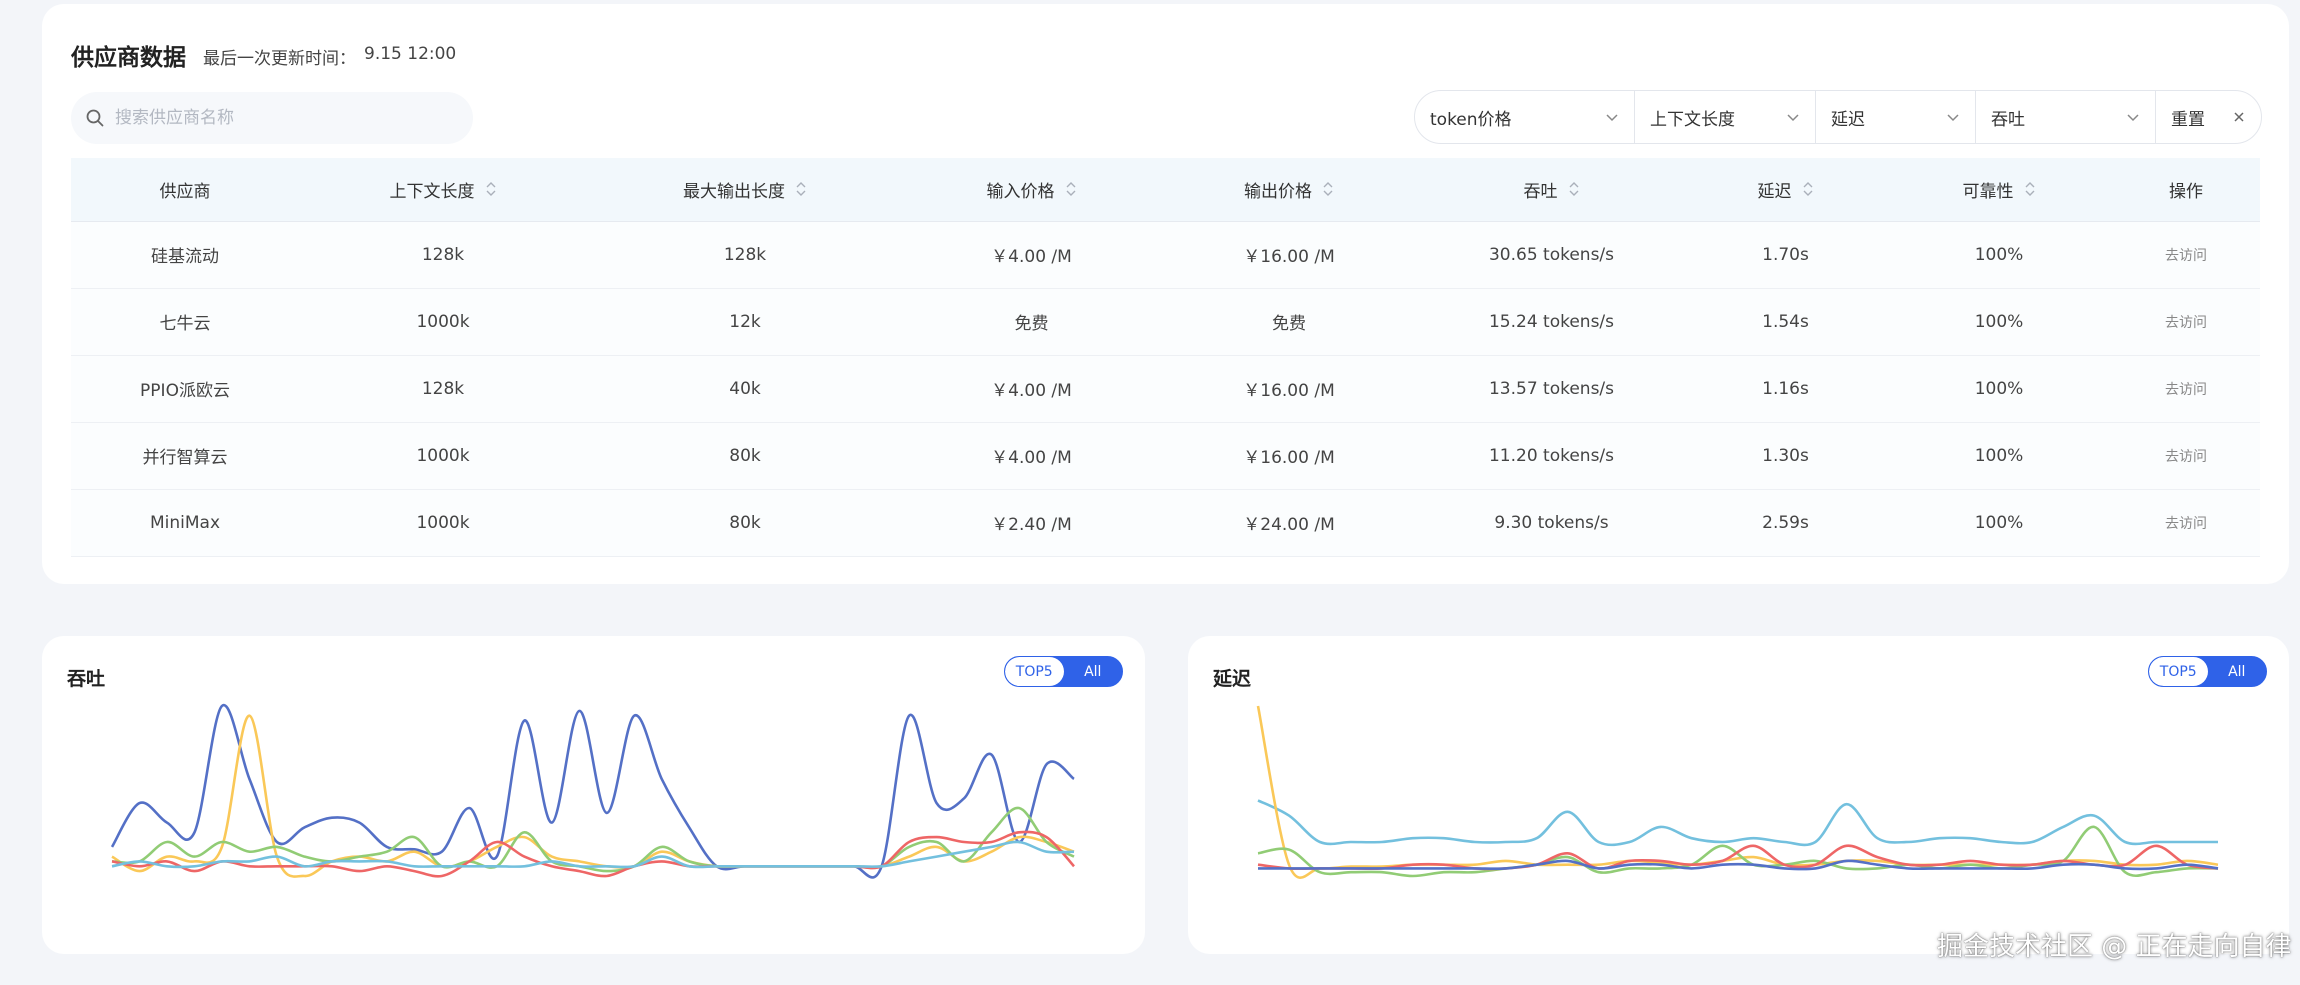 The height and width of the screenshot is (985, 2300). Describe the element at coordinates (592, 791) in the screenshot. I see `throughput-line-chart` at that location.